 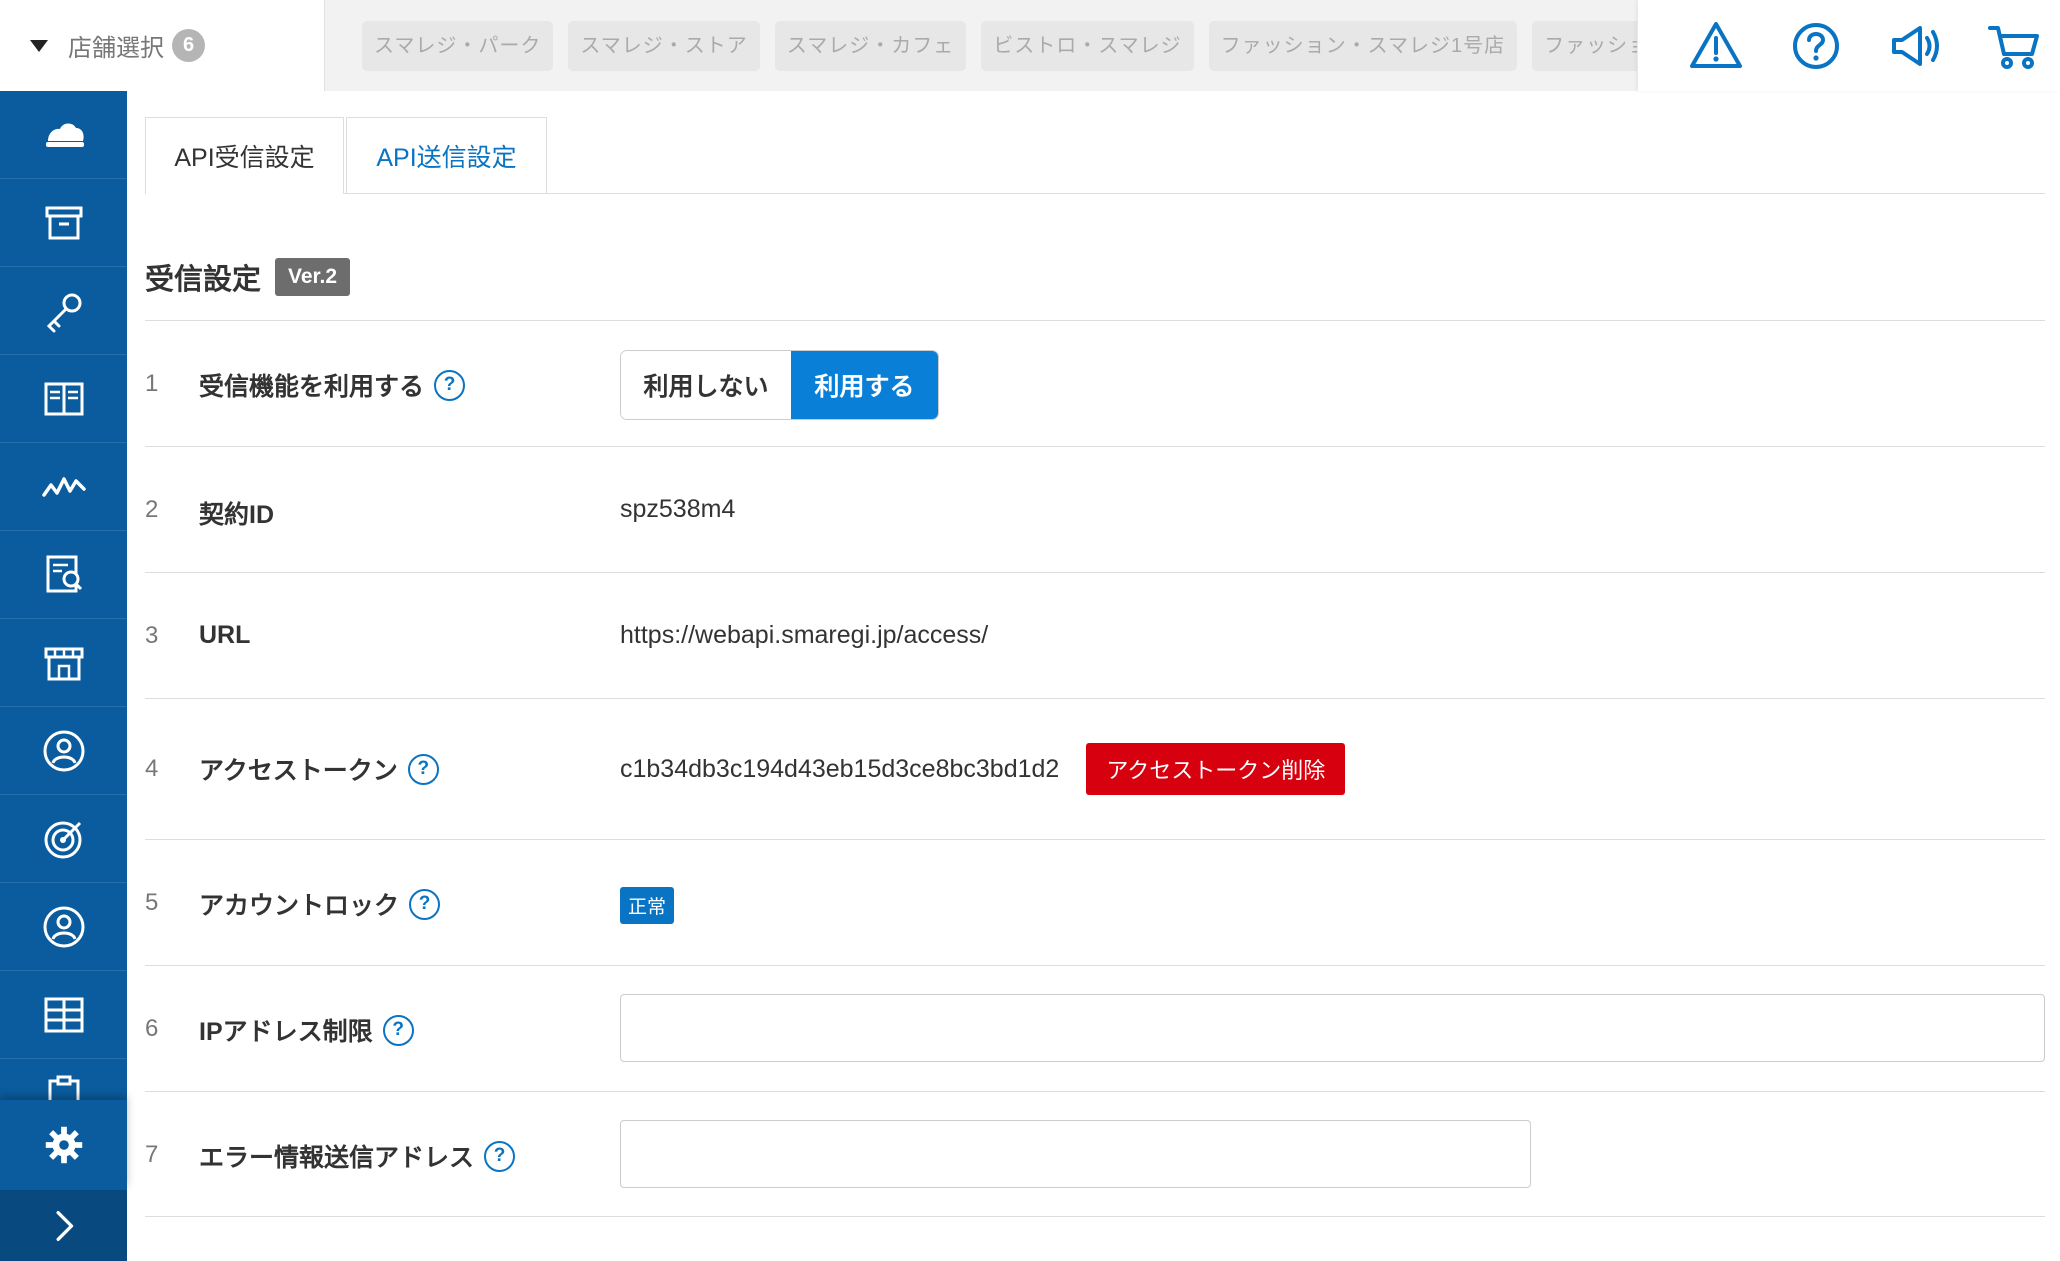 I want to click on row-label: エラー情報送信アドレス ?, so click(x=357, y=1156).